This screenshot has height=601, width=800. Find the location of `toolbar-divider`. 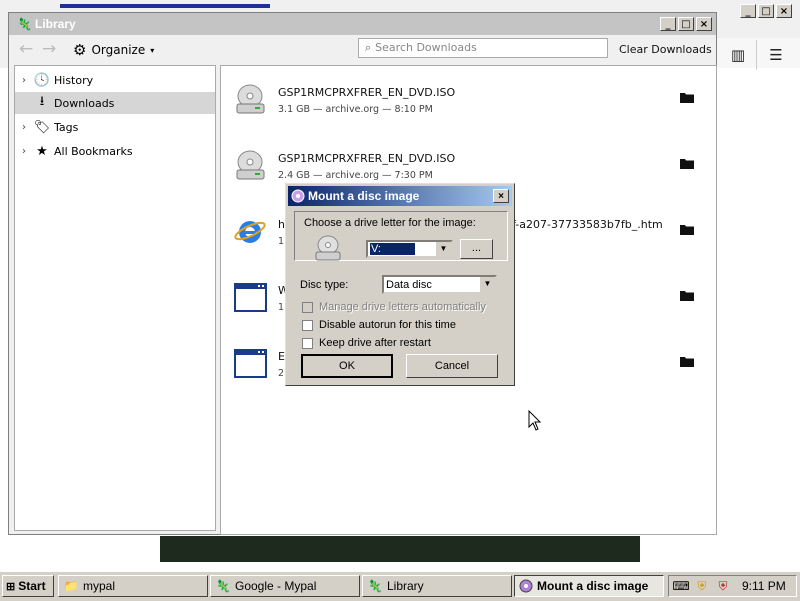

toolbar-divider is located at coordinates (756, 55).